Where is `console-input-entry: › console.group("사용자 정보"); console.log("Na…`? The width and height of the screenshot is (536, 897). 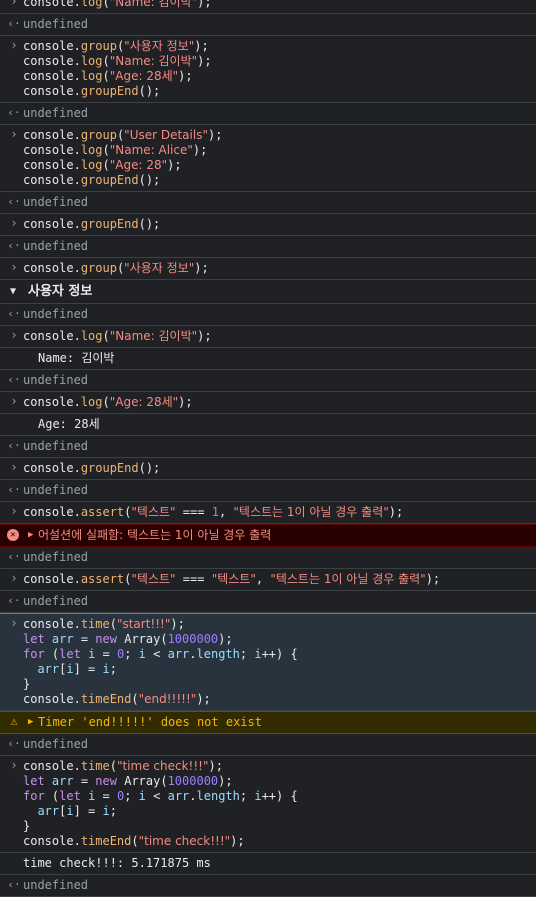
console-input-entry: › console.group("사용자 정보"); console.log("Na… is located at coordinates (268, 69).